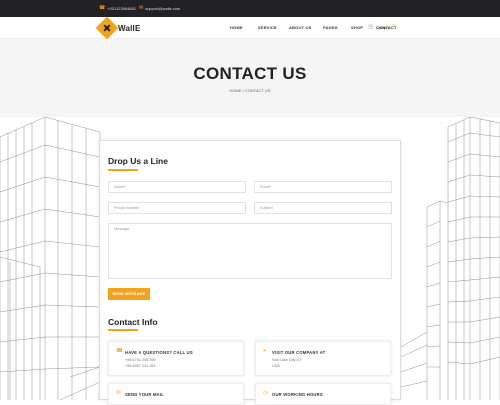 This screenshot has height=405, width=500. What do you see at coordinates (323, 208) in the screenshot?
I see `subject-field: Subject` at bounding box center [323, 208].